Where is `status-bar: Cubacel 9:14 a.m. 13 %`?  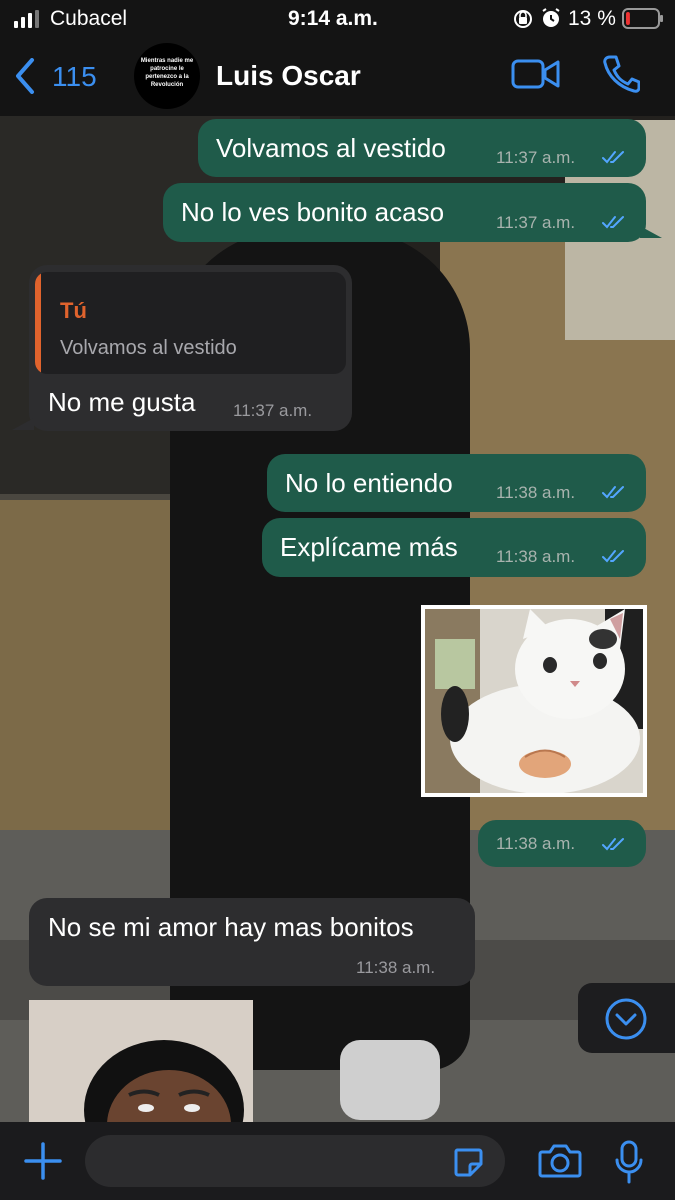 status-bar: Cubacel 9:14 a.m. 13 % is located at coordinates (337, 19).